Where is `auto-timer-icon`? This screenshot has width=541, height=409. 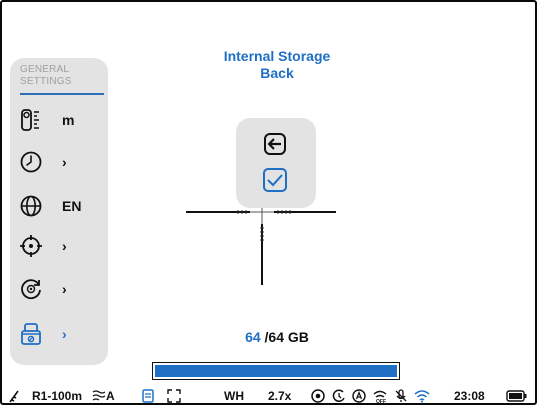
auto-timer-icon is located at coordinates (339, 396).